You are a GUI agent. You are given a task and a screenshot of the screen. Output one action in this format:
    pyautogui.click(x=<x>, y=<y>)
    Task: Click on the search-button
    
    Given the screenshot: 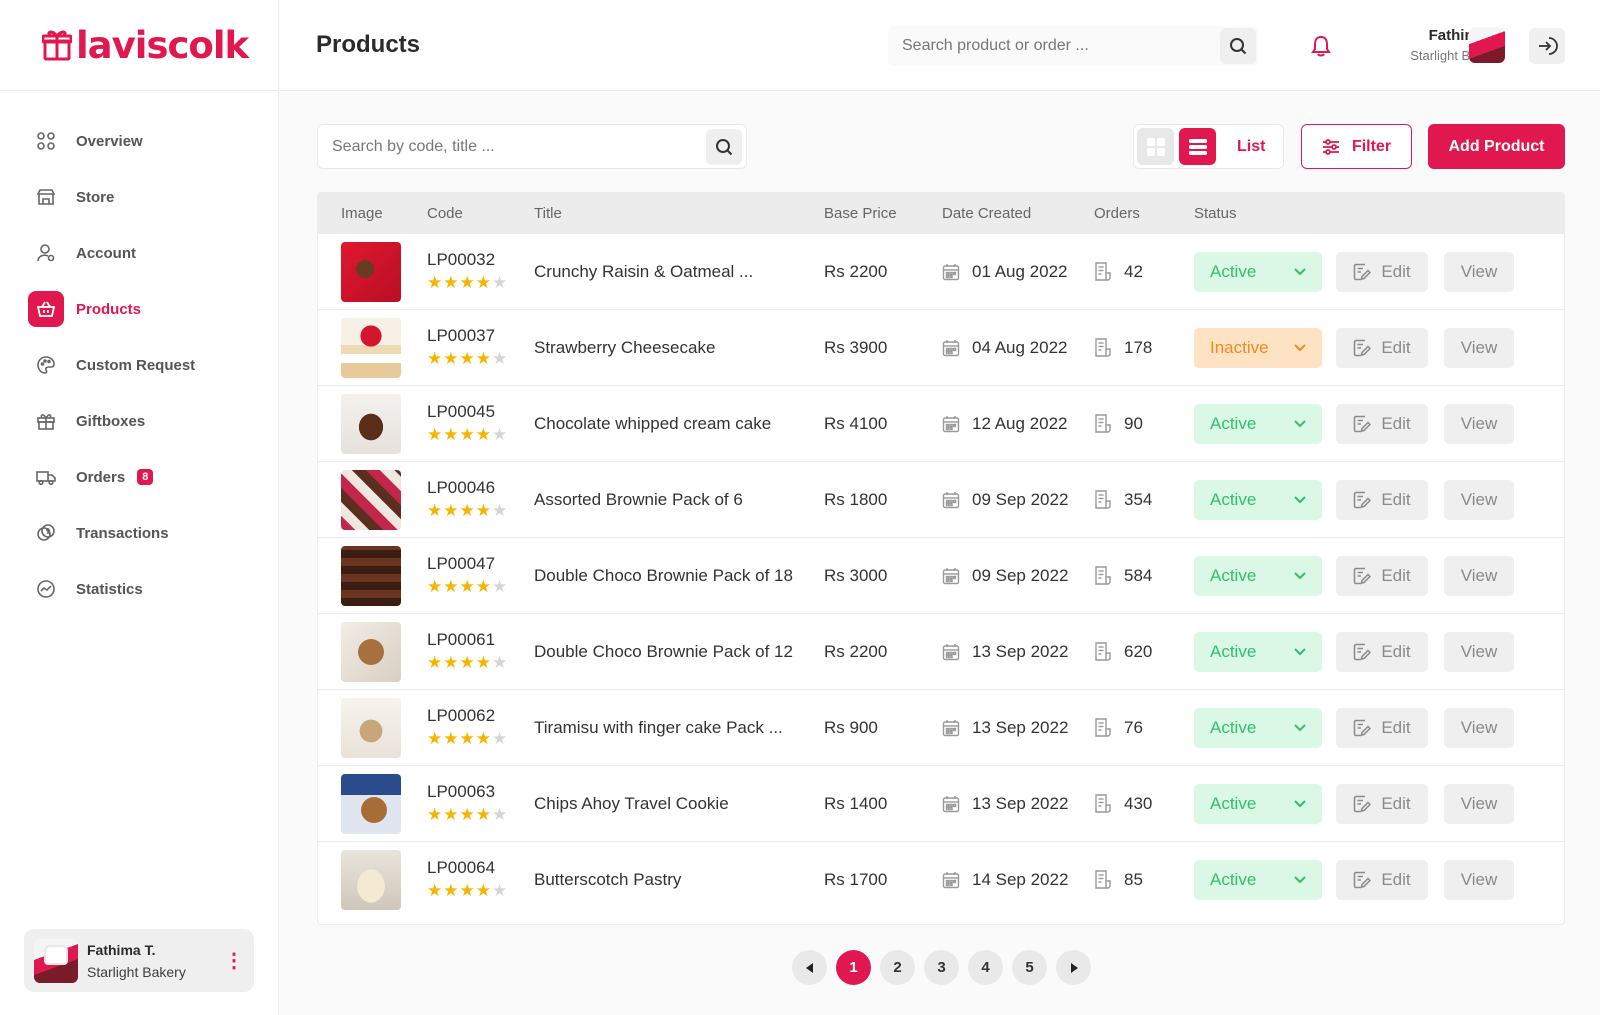 What is the action you would take?
    pyautogui.click(x=1238, y=46)
    